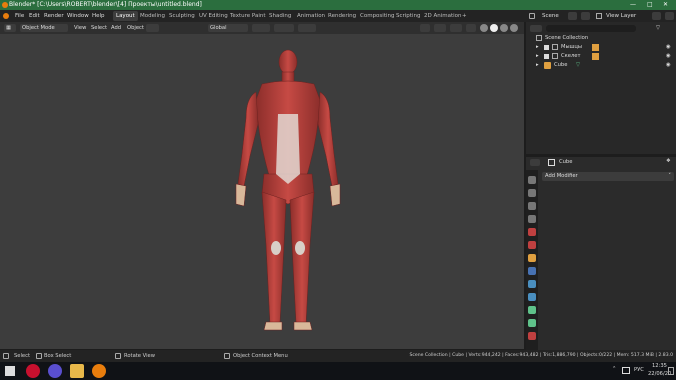 Image resolution: width=676 pixels, height=380 pixels. What do you see at coordinates (10, 28) in the screenshot?
I see `editor-type-icon: ▦` at bounding box center [10, 28].